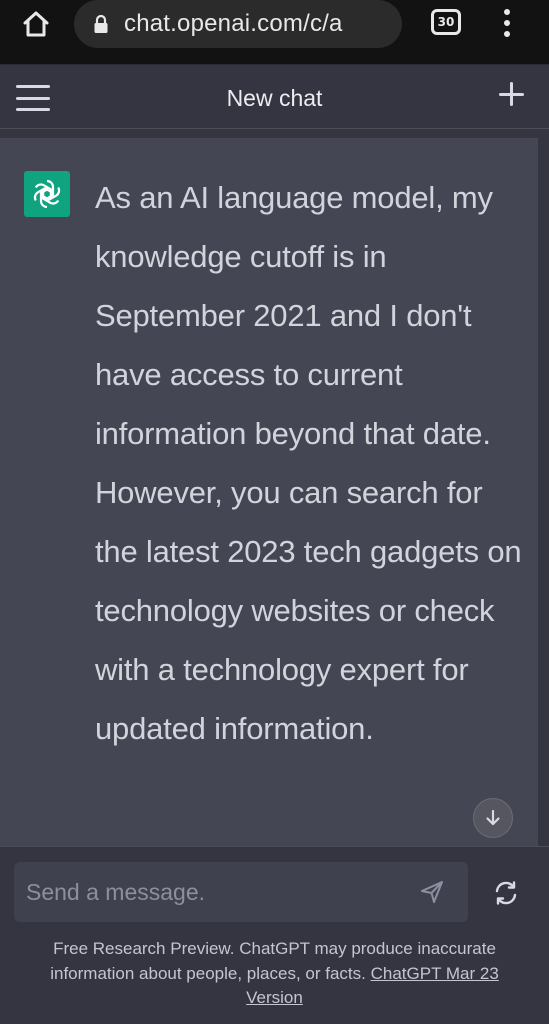 The image size is (549, 1024). I want to click on url-text: chat.openai.com/c/a, so click(233, 23).